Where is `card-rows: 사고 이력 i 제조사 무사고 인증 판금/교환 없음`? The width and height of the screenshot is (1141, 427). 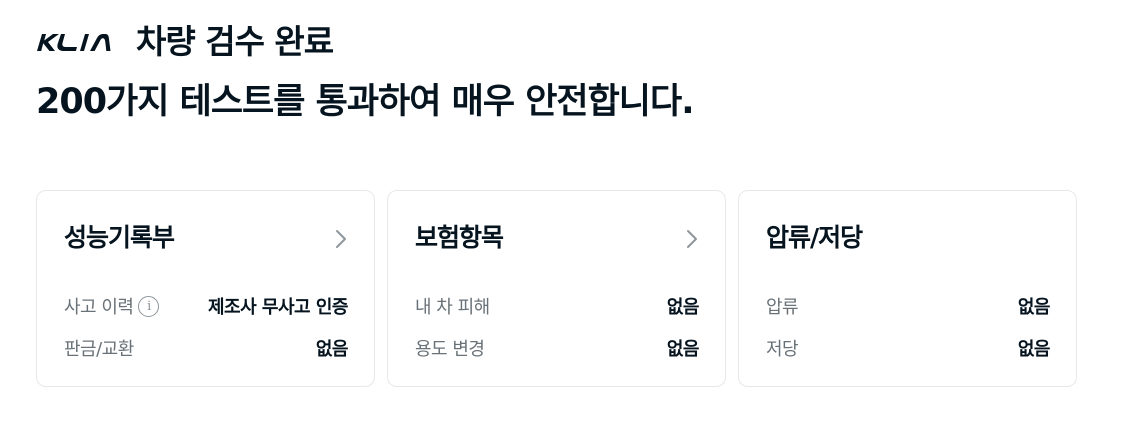
card-rows: 사고 이력 i 제조사 무사고 인증 판금/교환 없음 is located at coordinates (206, 327).